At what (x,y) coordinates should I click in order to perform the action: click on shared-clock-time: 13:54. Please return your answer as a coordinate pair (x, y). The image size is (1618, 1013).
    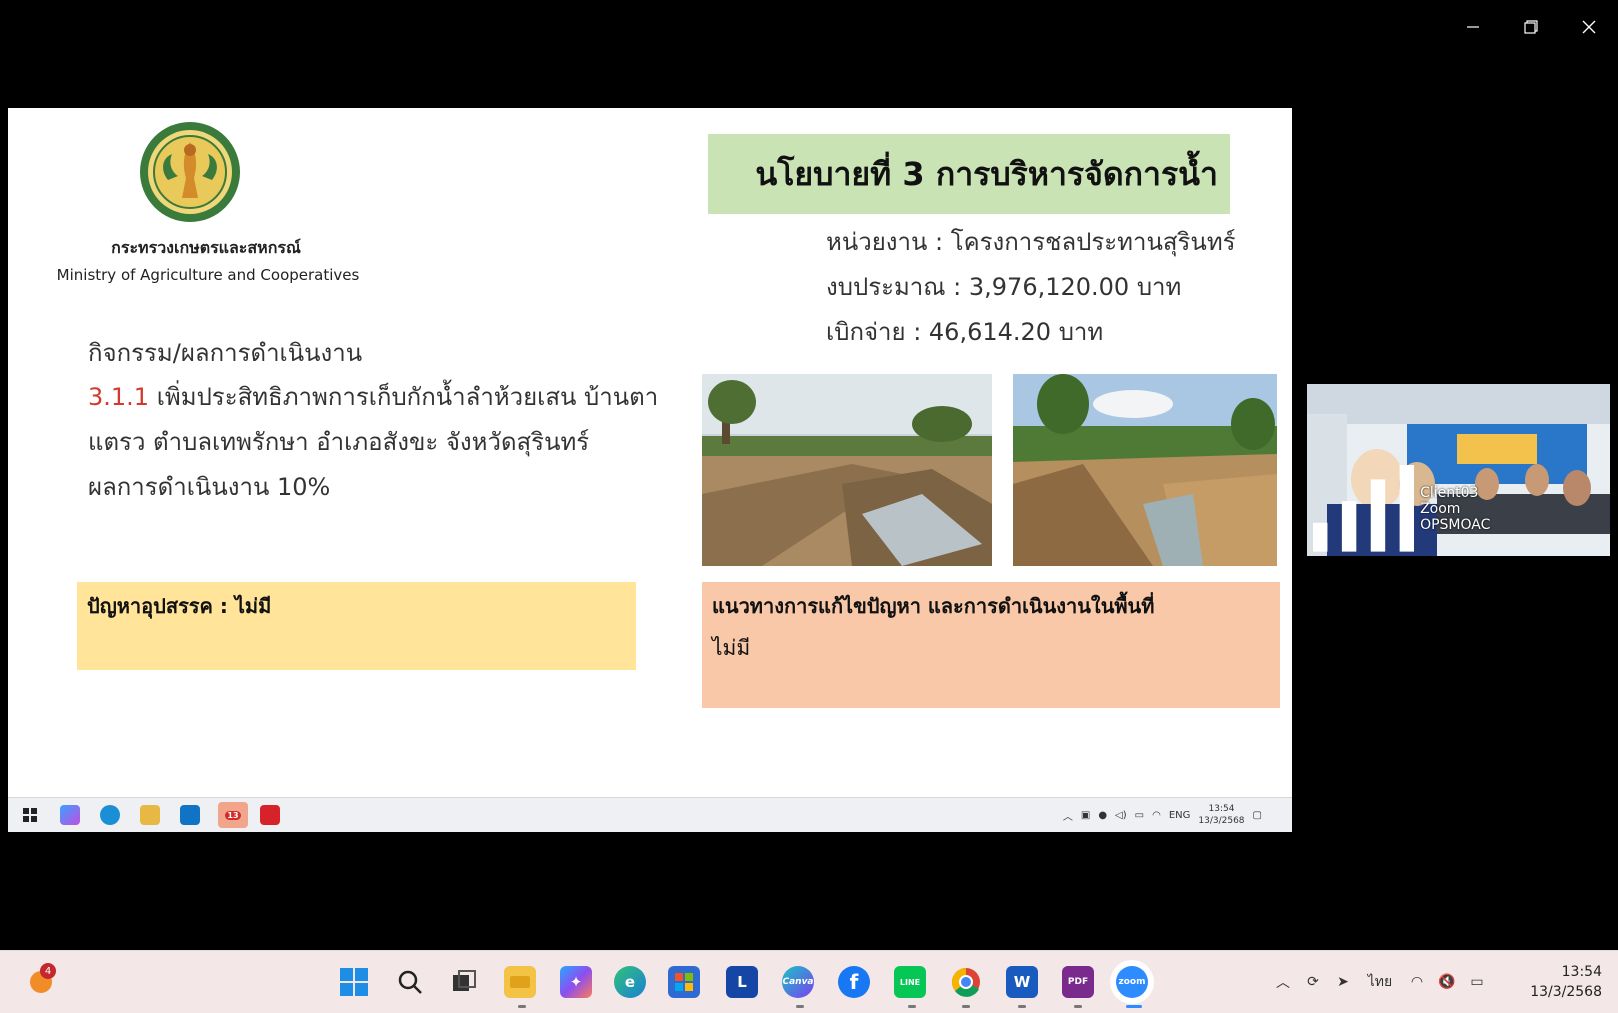
    Looking at the image, I should click on (1221, 809).